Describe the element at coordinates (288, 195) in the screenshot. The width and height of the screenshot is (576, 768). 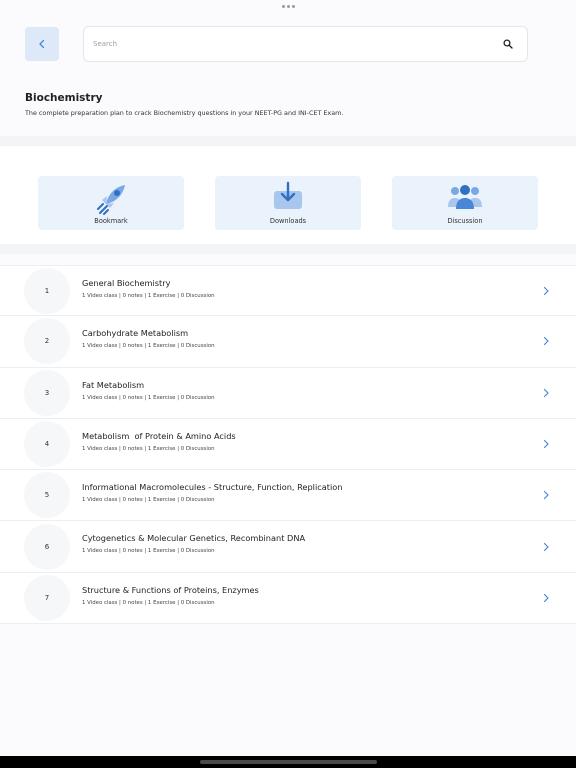
I see `download-icon` at that location.